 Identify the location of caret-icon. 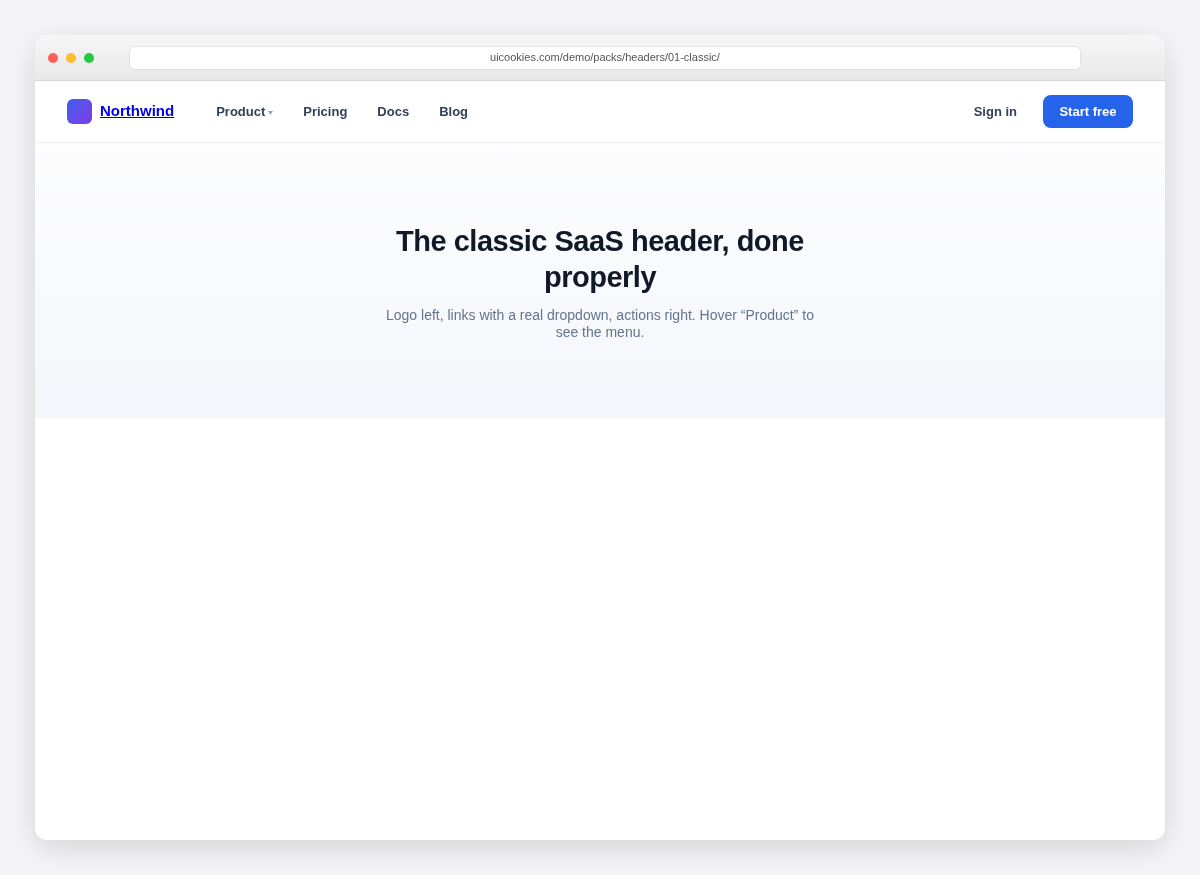
(271, 113).